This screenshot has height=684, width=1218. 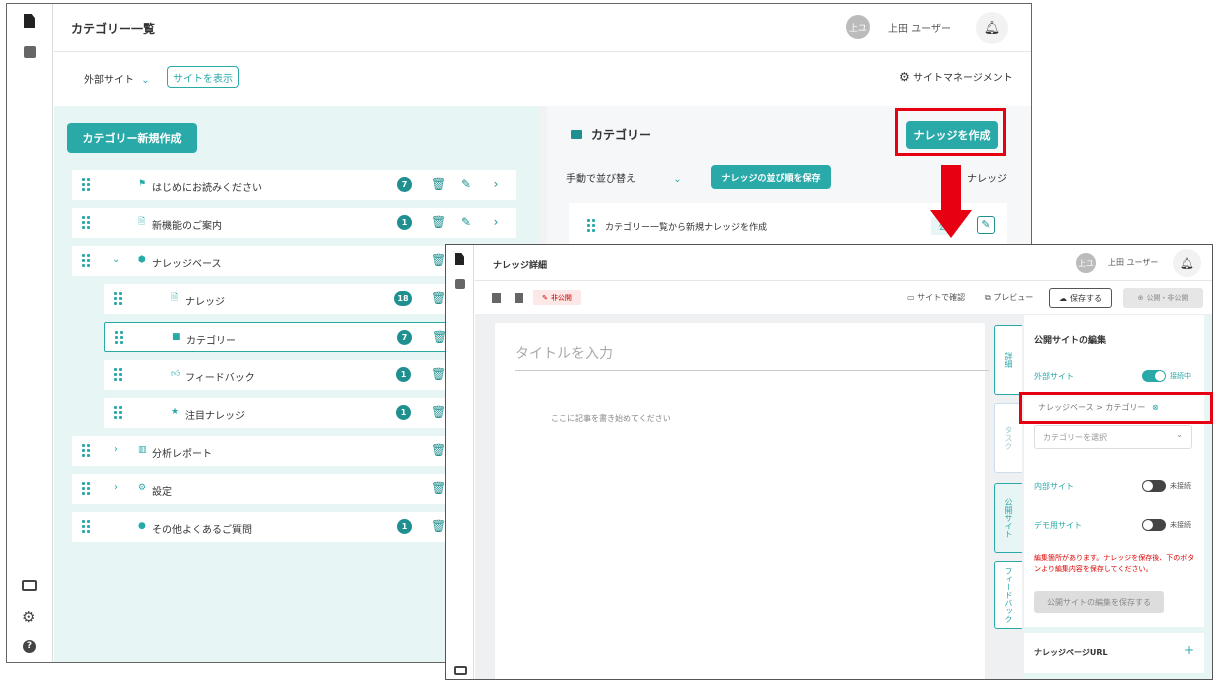 What do you see at coordinates (557, 297) in the screenshot?
I see `status-badge: ✎ 非公開` at bounding box center [557, 297].